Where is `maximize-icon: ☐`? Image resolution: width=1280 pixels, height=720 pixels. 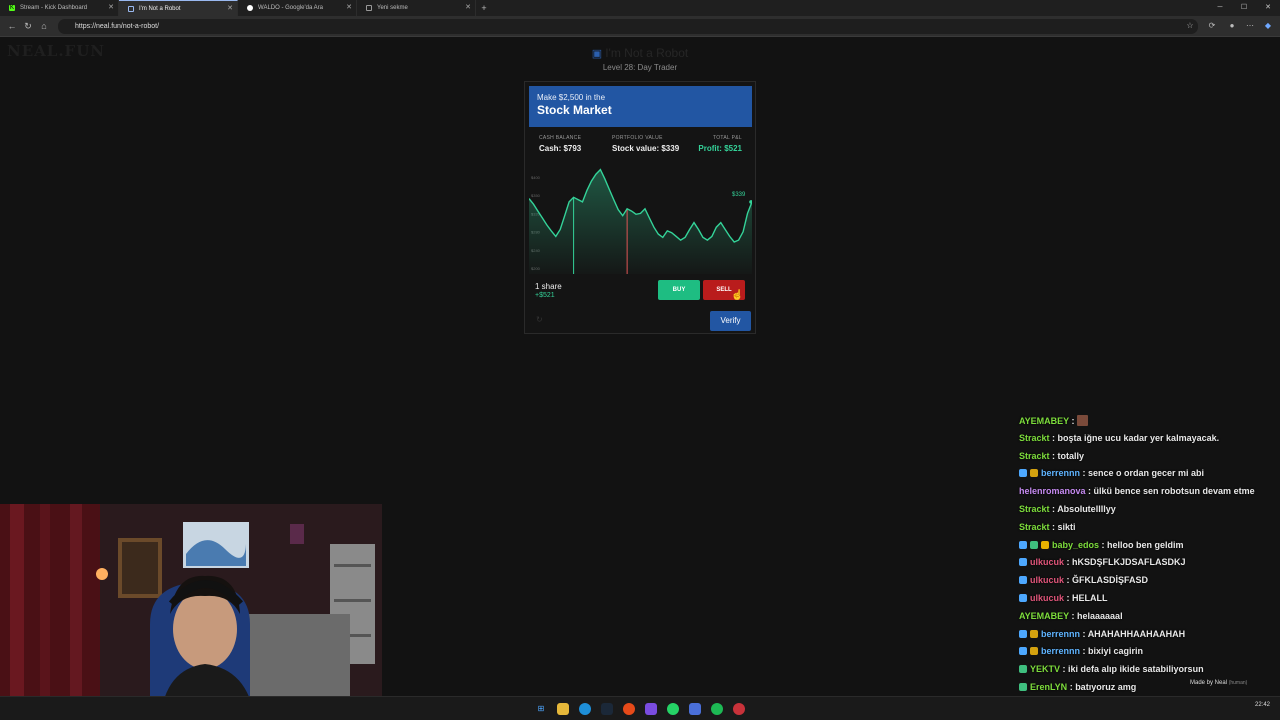
maximize-icon: ☐ is located at coordinates (1244, 8).